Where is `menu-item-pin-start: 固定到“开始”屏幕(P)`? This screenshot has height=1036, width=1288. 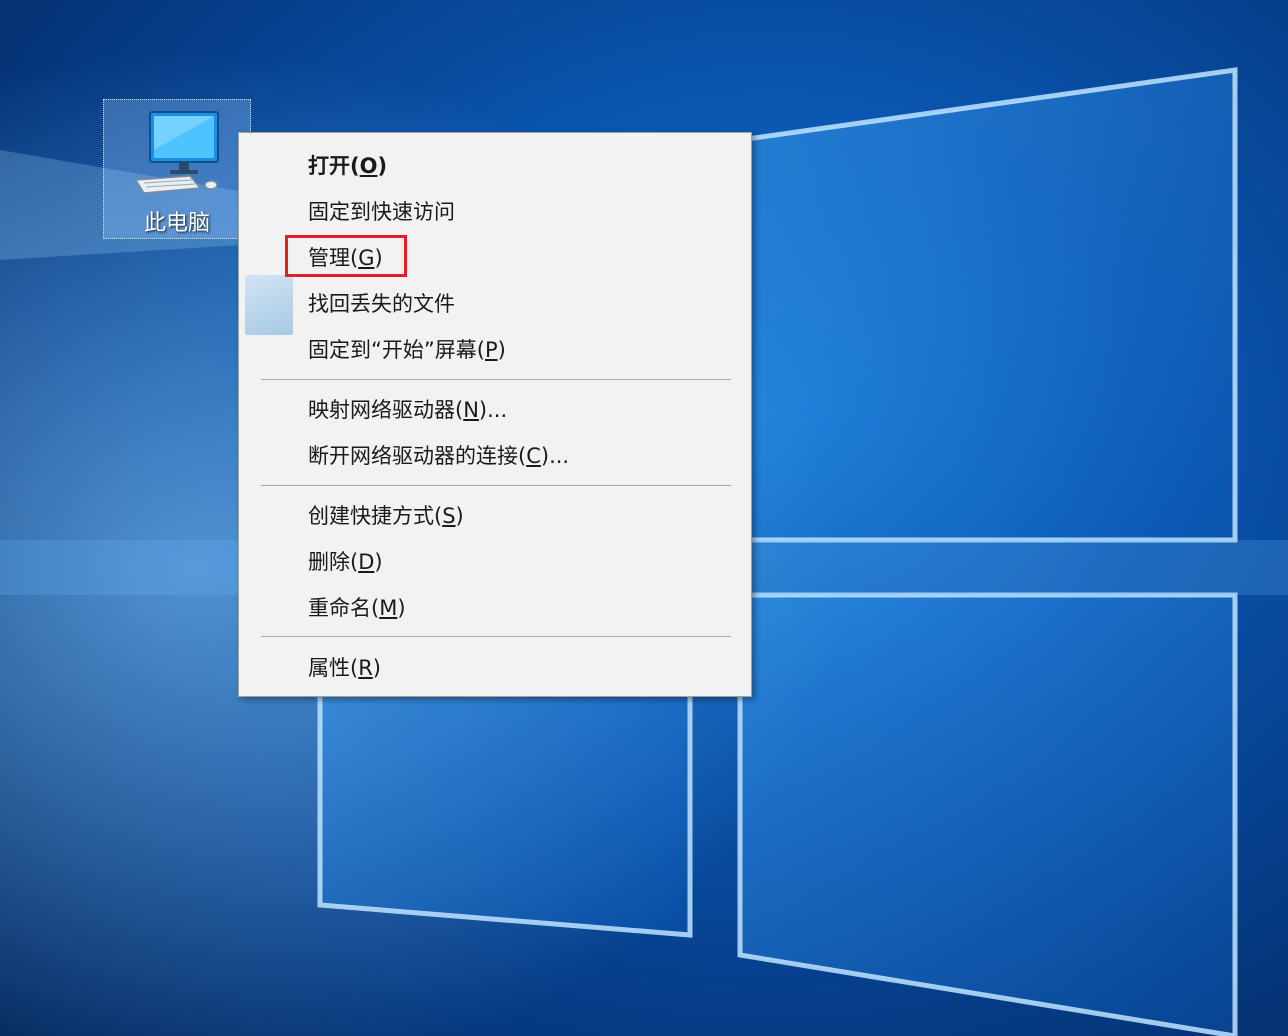
menu-item-pin-start: 固定到“开始”屏幕(P) is located at coordinates (495, 350).